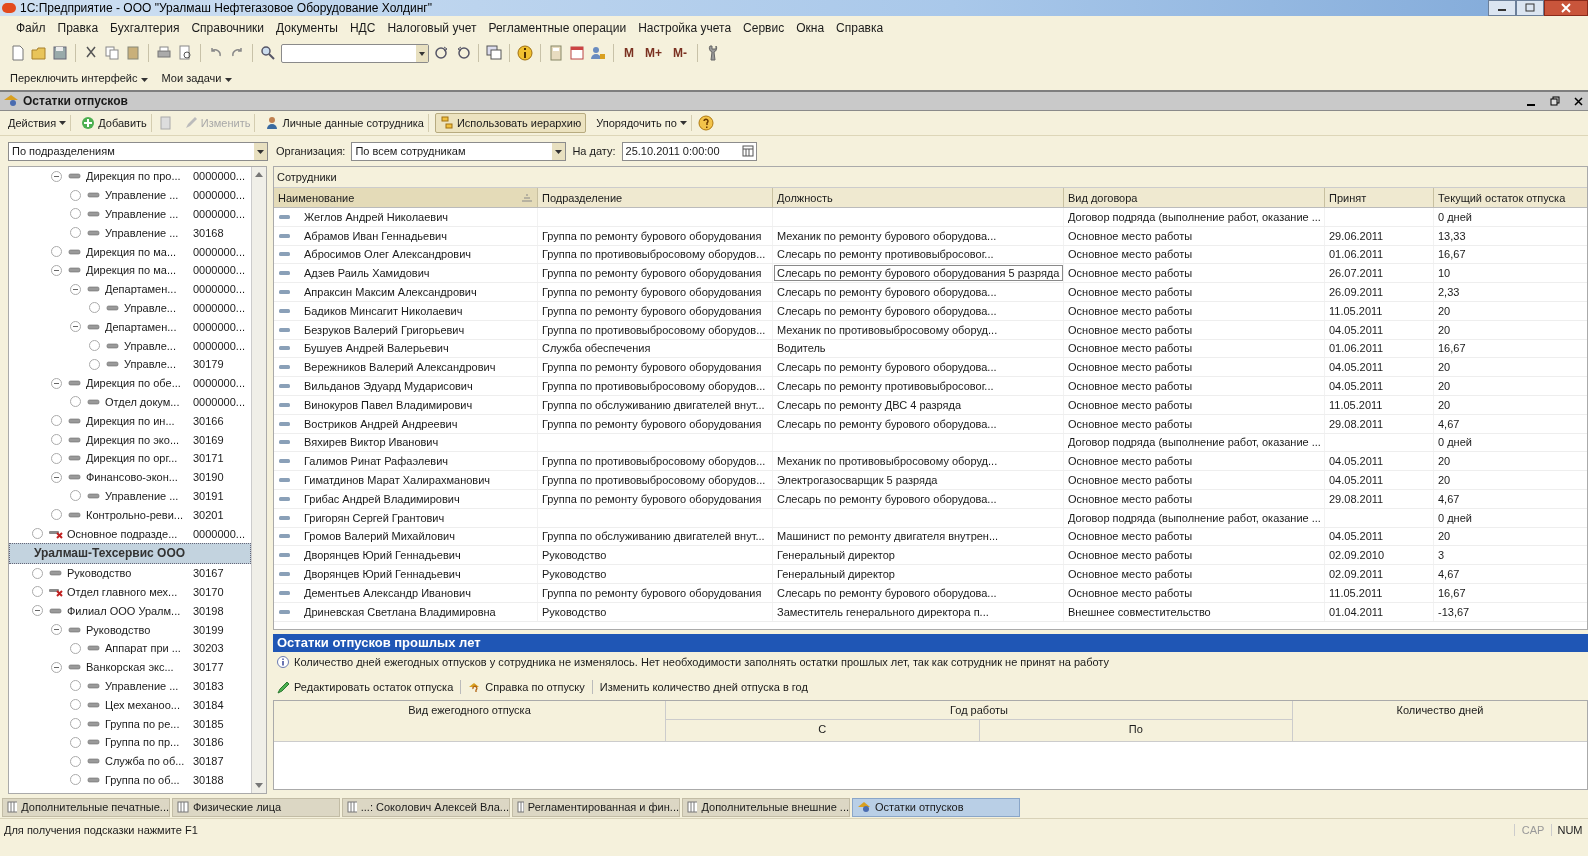 The height and width of the screenshot is (856, 1588). I want to click on memory-button: M, so click(629, 53).